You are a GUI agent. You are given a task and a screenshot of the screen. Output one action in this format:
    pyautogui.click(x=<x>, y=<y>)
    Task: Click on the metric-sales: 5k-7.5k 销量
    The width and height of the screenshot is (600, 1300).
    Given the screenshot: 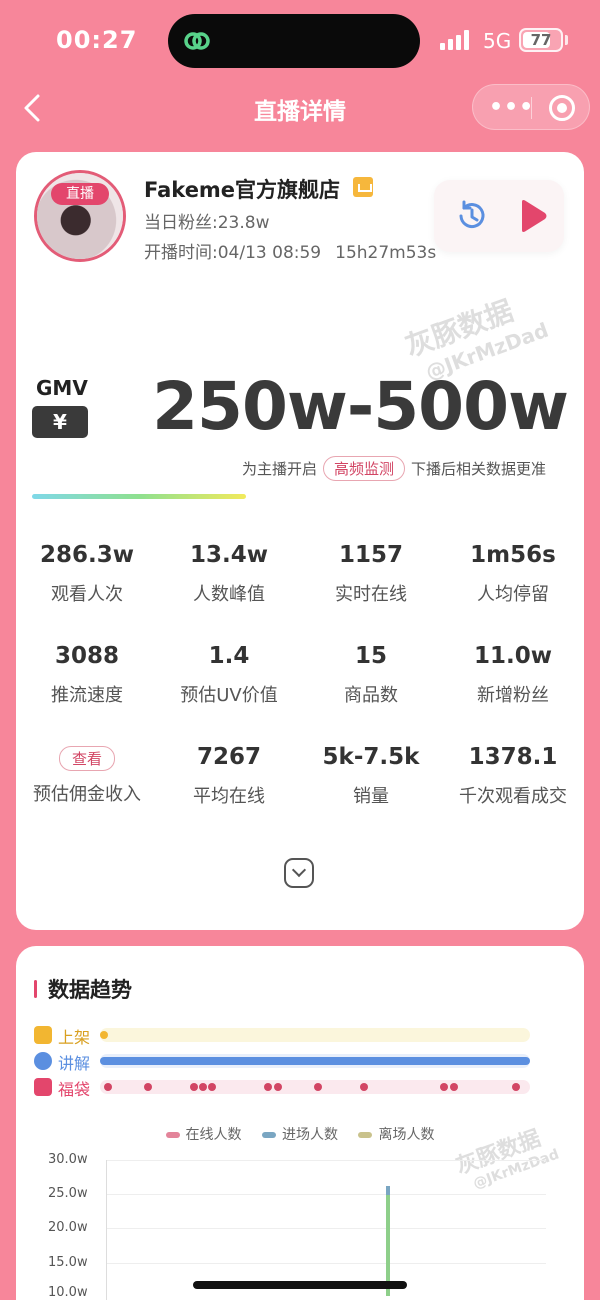 What is the action you would take?
    pyautogui.click(x=371, y=776)
    